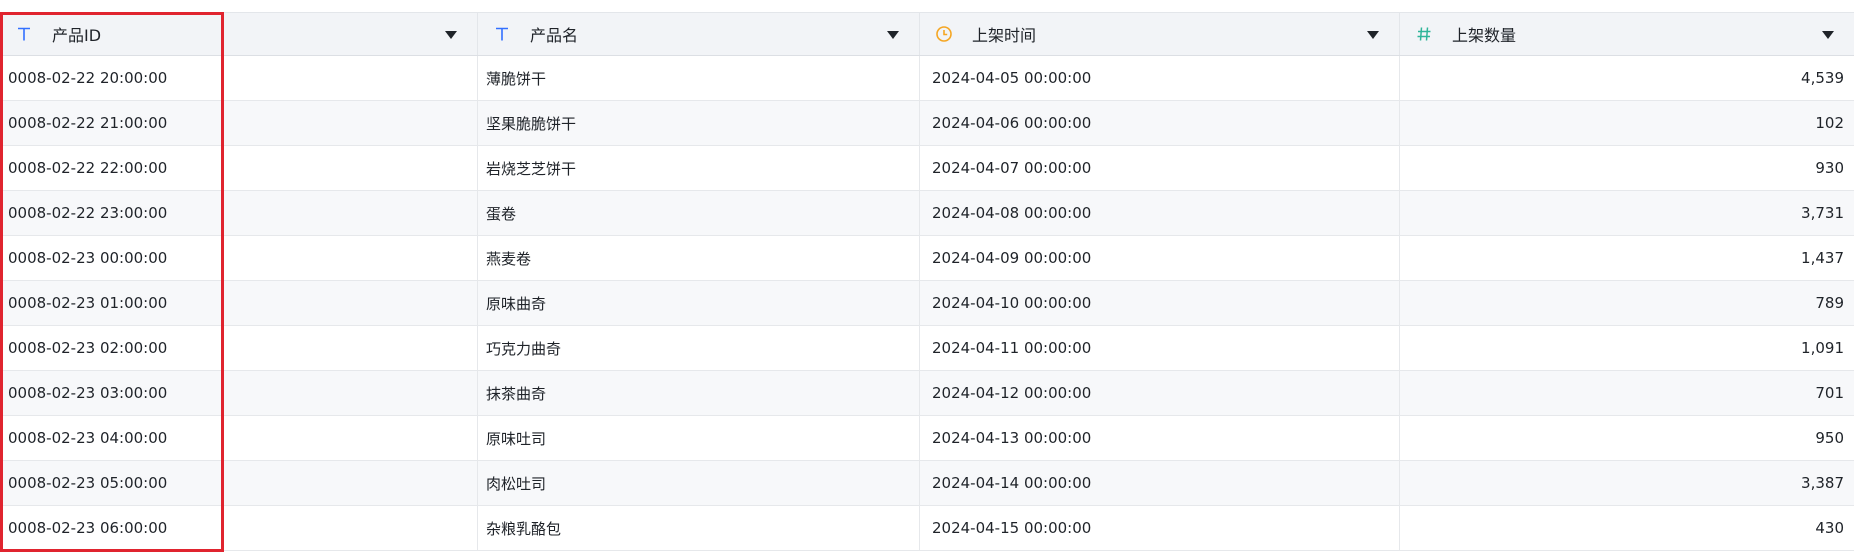  I want to click on cell-product-name: 坚果脆脆饼干, so click(699, 123).